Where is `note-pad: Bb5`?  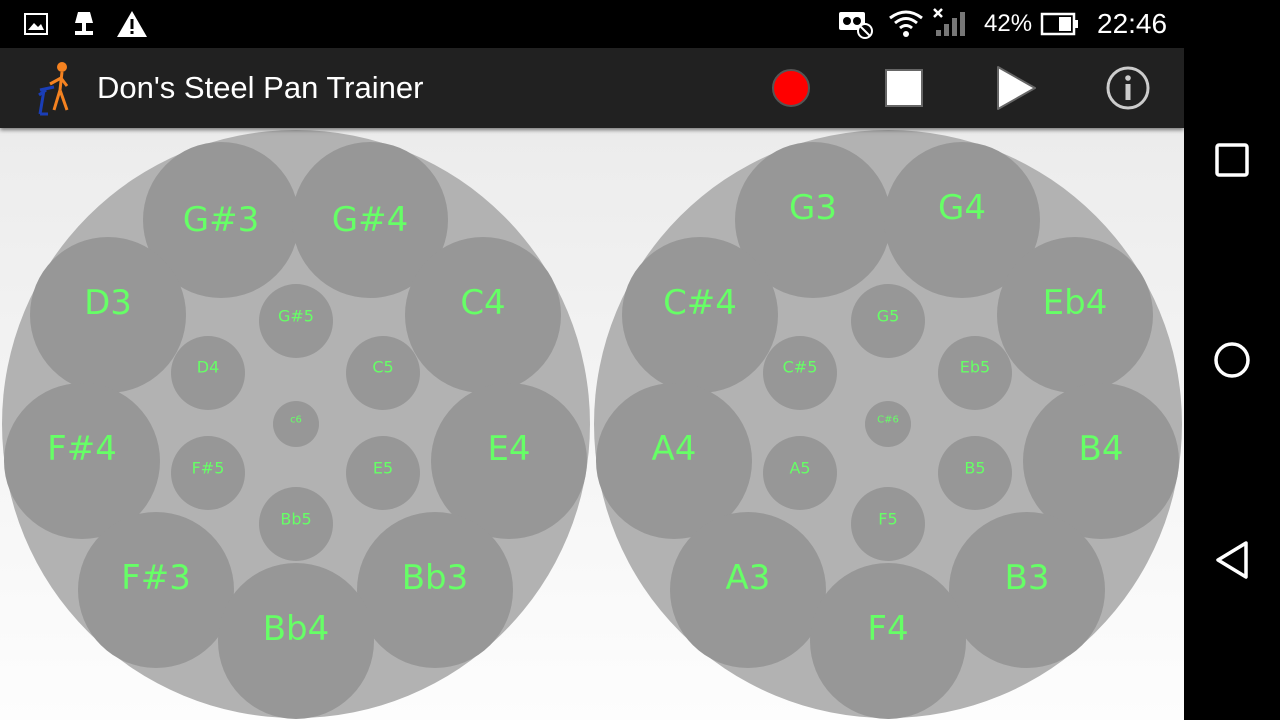 note-pad: Bb5 is located at coordinates (296, 524).